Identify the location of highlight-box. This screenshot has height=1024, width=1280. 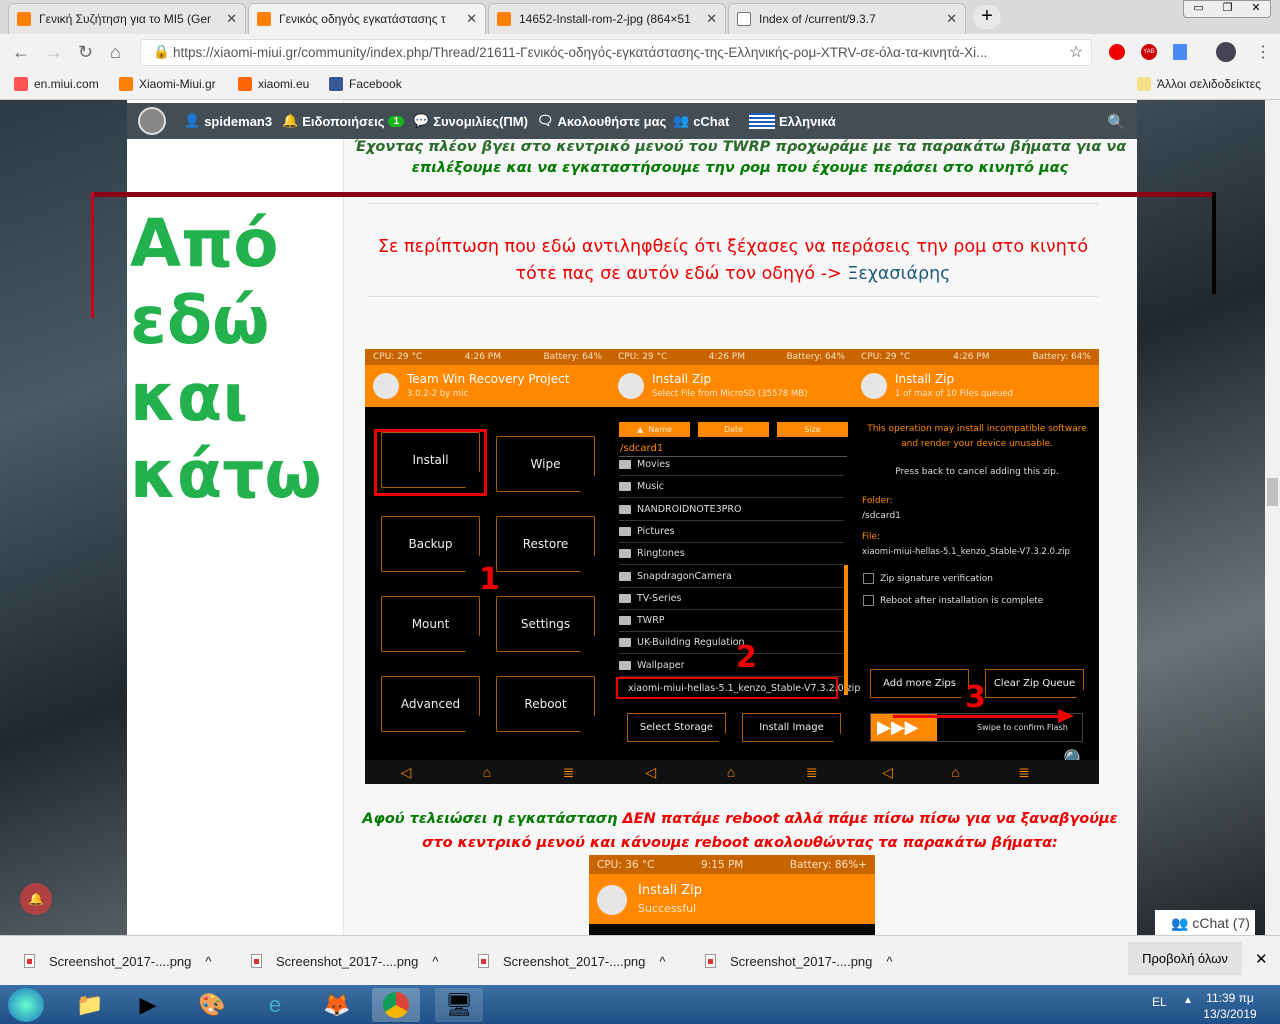
(430, 462).